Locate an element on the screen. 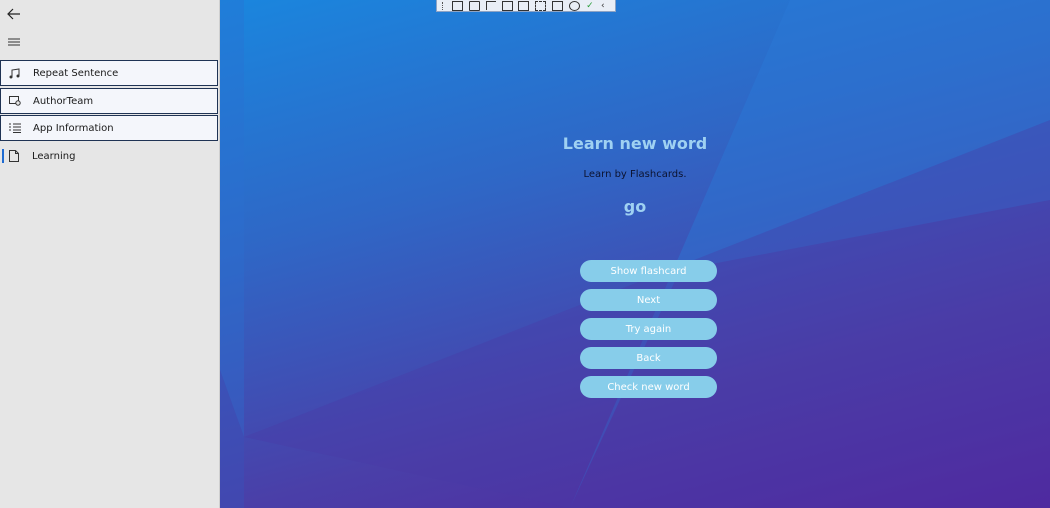  select-element-icon is located at coordinates (490, 5).